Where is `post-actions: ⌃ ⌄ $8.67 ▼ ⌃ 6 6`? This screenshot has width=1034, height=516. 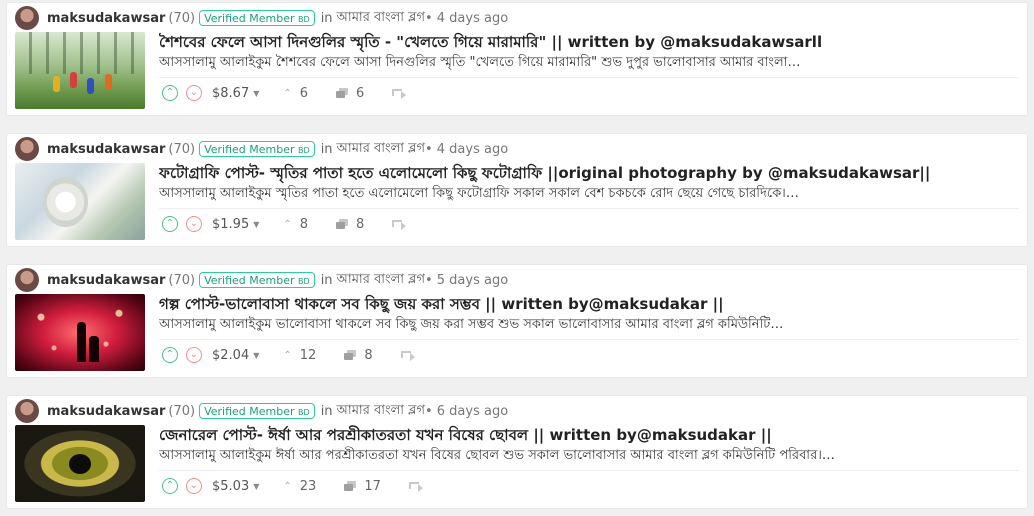 post-actions: ⌃ ⌄ $8.67 ▼ ⌃ 6 6 is located at coordinates (284, 93).